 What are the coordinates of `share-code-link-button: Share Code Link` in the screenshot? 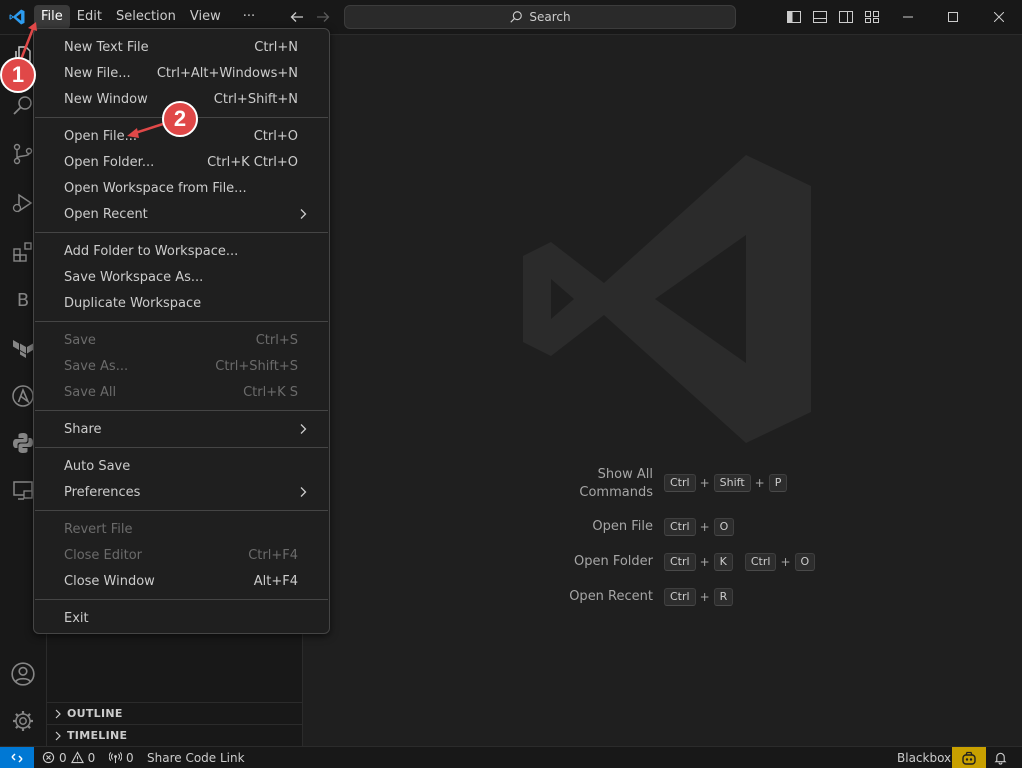 It's located at (196, 757).